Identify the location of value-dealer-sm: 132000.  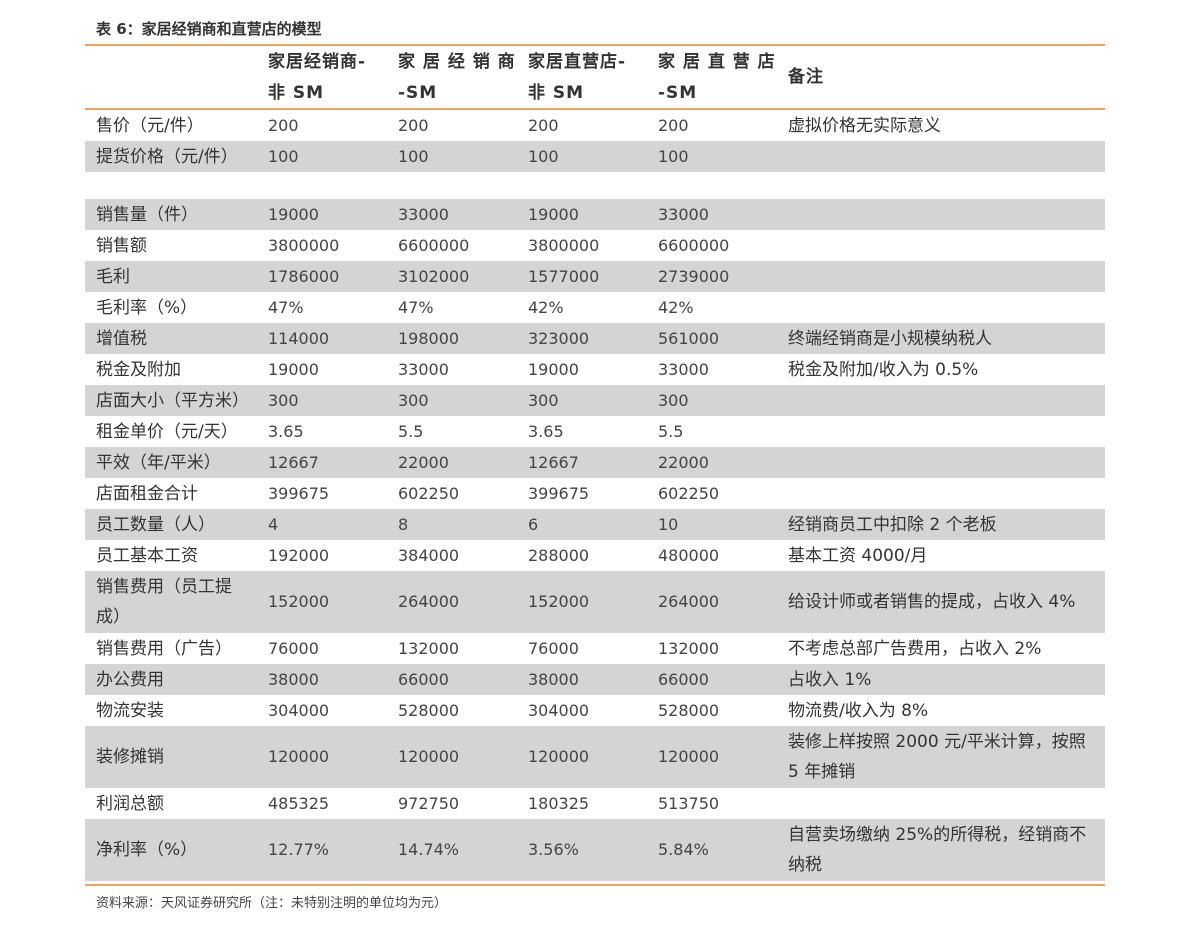
(429, 648).